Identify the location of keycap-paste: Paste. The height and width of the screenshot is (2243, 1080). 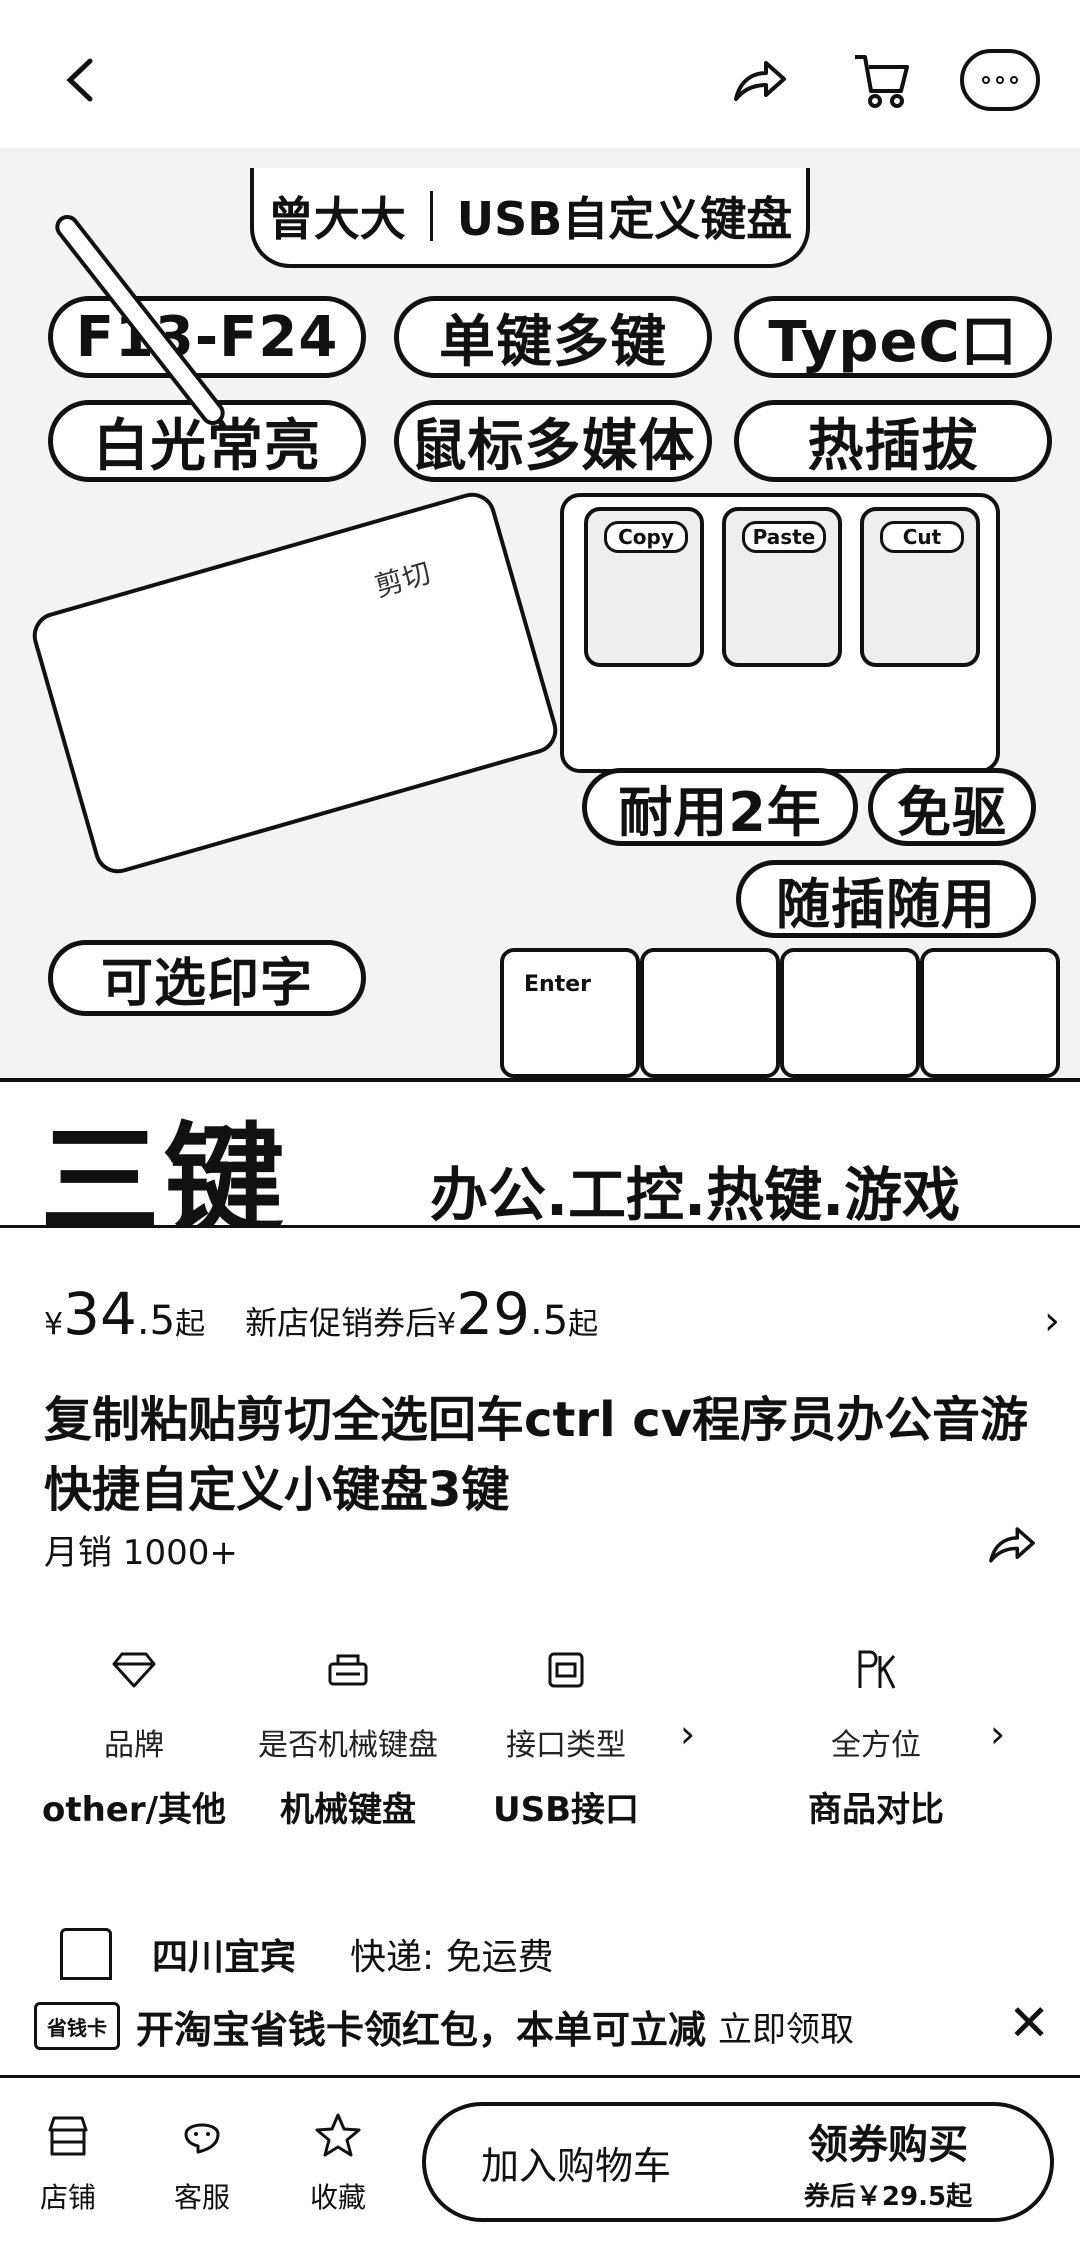
(782, 587).